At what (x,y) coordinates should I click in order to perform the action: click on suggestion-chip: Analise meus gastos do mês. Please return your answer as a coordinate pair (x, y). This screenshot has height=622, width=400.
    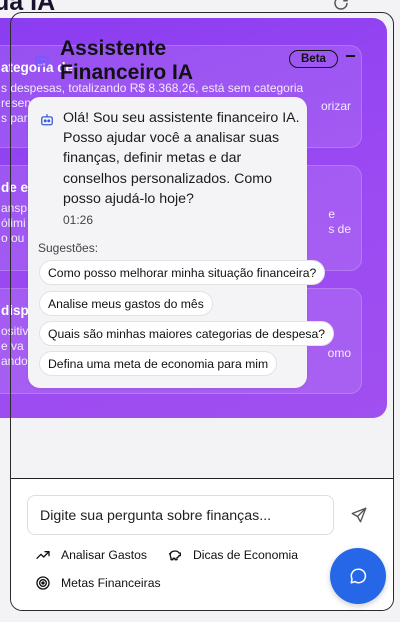
    Looking at the image, I should click on (126, 303).